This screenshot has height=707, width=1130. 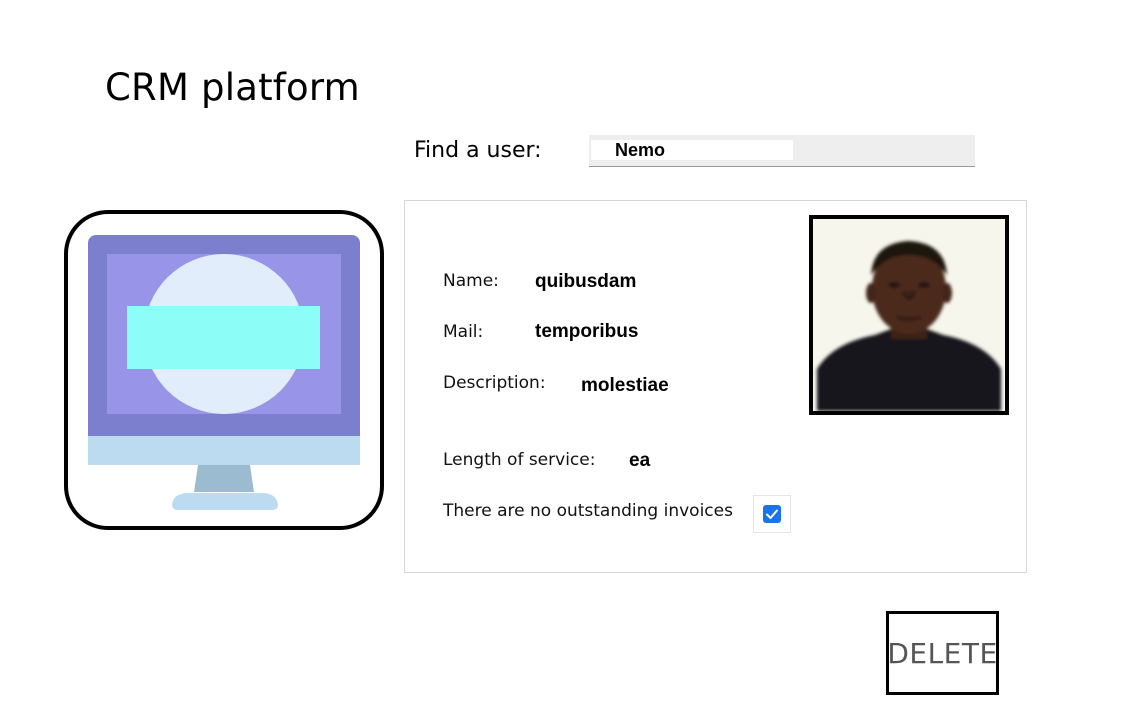 I want to click on user-photo, so click(x=909, y=315).